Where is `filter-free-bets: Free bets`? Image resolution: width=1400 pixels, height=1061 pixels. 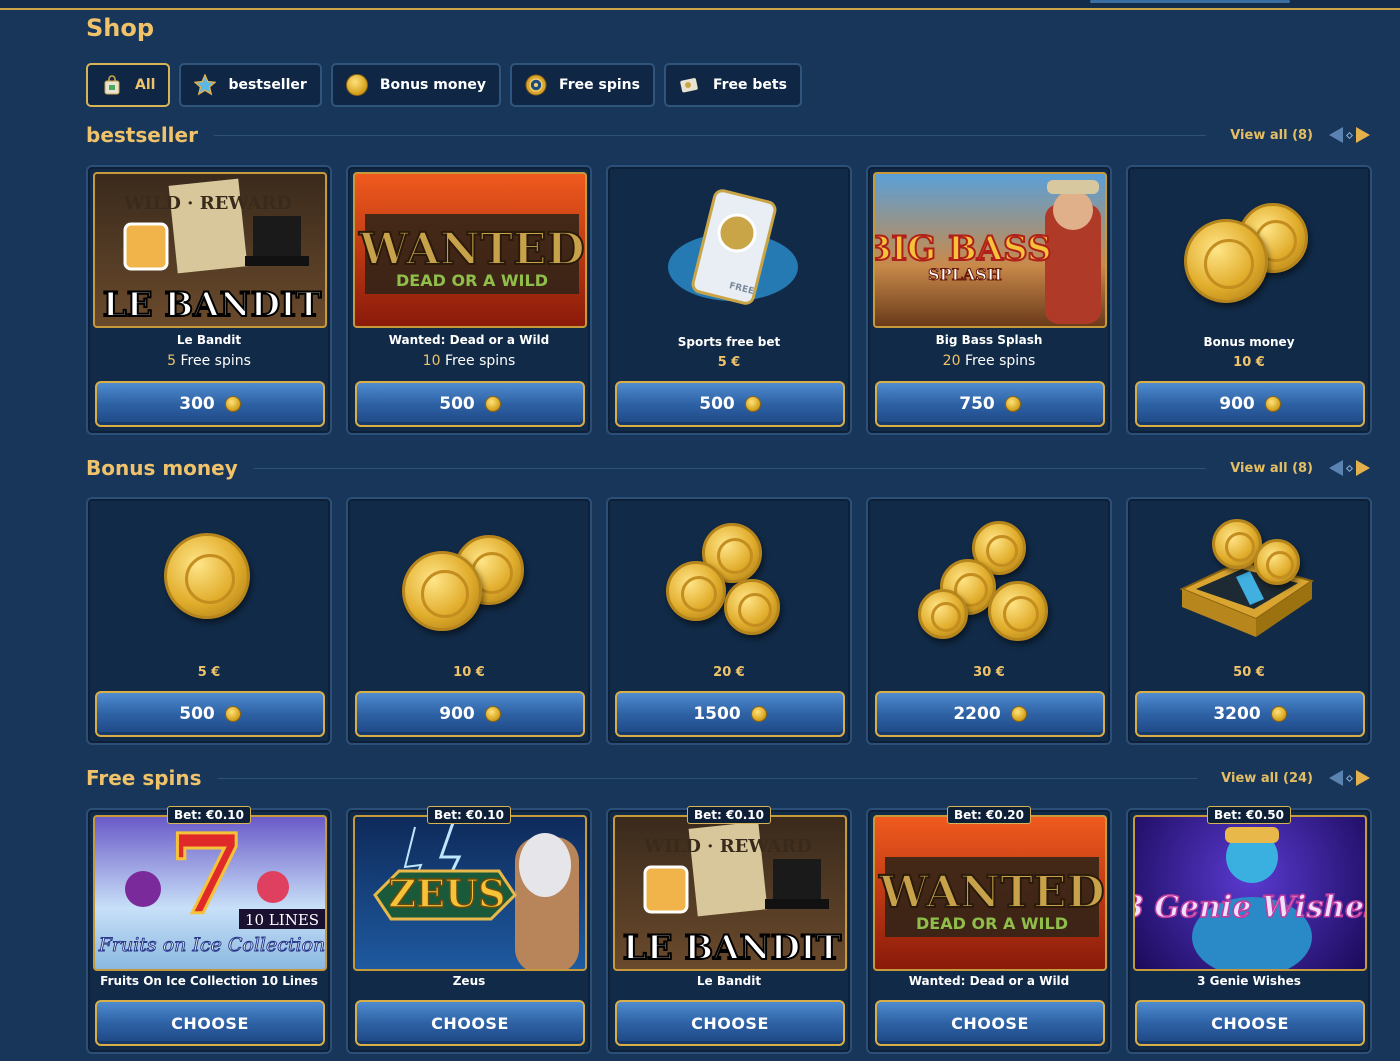
filter-free-bets: Free bets is located at coordinates (732, 85).